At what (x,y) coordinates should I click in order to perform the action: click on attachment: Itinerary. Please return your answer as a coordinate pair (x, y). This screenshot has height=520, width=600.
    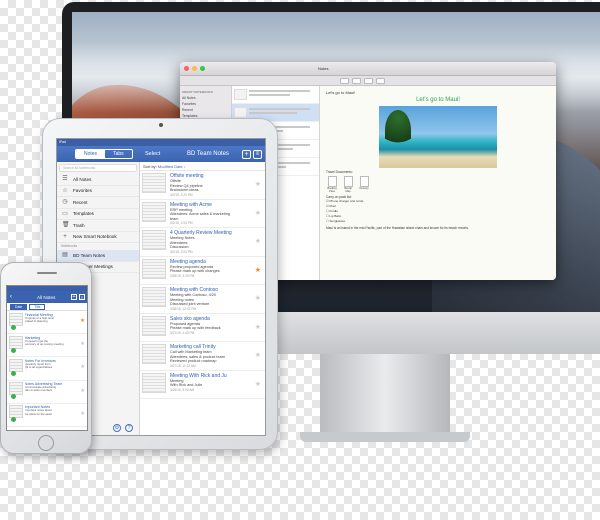
    Looking at the image, I should click on (364, 184).